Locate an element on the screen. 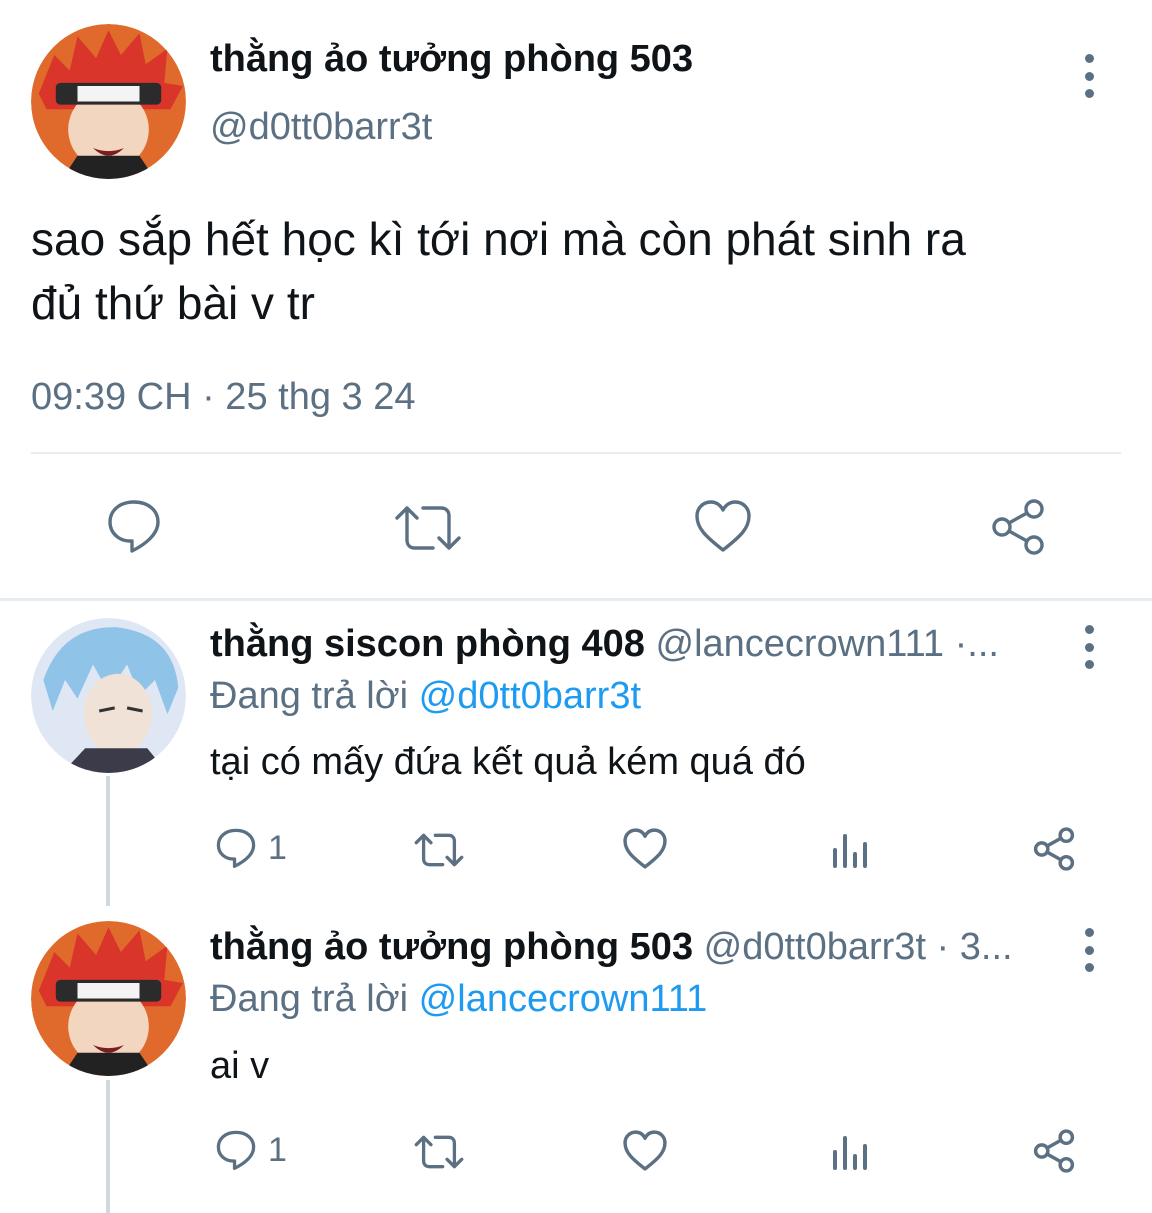  reply-text: ai v is located at coordinates (240, 1066).